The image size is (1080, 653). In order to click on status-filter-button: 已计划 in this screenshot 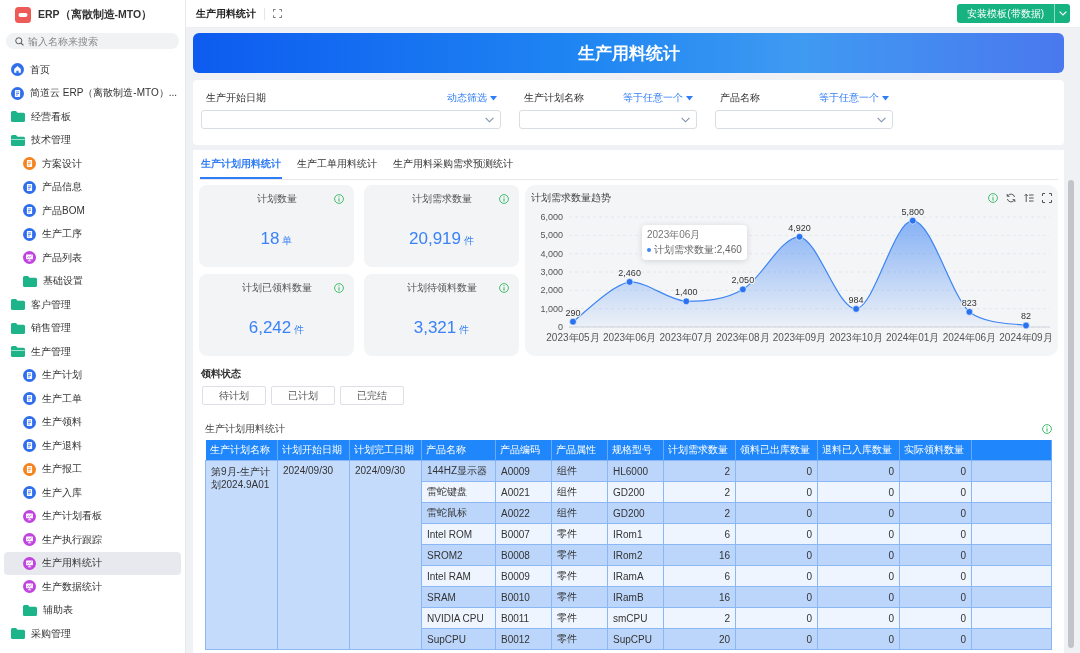, I will do `click(303, 395)`.